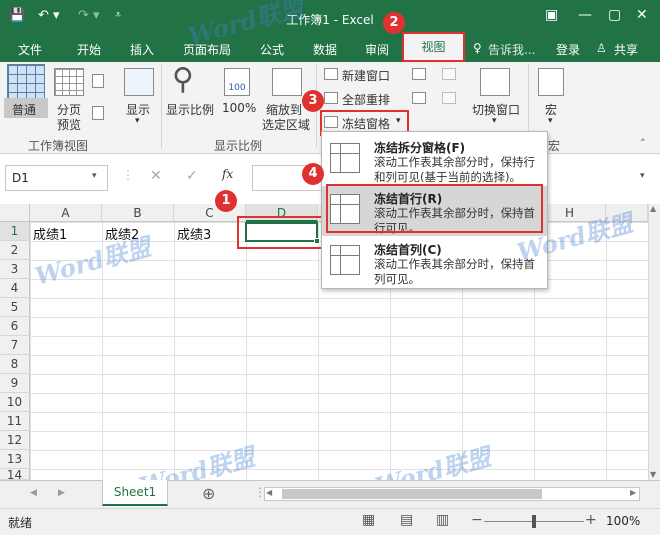 The image size is (660, 535). What do you see at coordinates (368, 520) in the screenshot?
I see `normal-view-status-icon: ▦` at bounding box center [368, 520].